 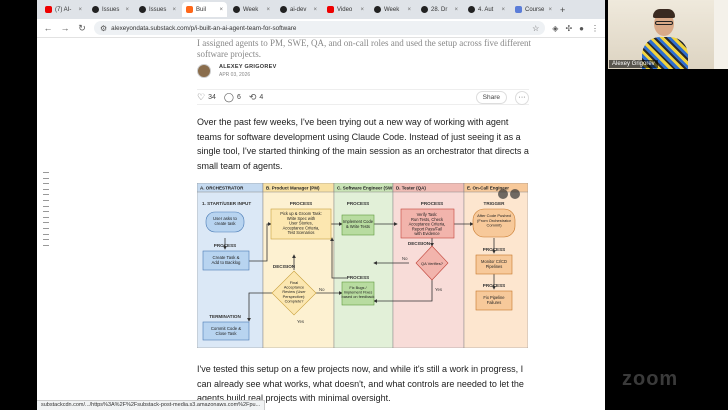 What do you see at coordinates (358, 203) in the screenshot?
I see `process-label-c: PROCESS` at bounding box center [358, 203].